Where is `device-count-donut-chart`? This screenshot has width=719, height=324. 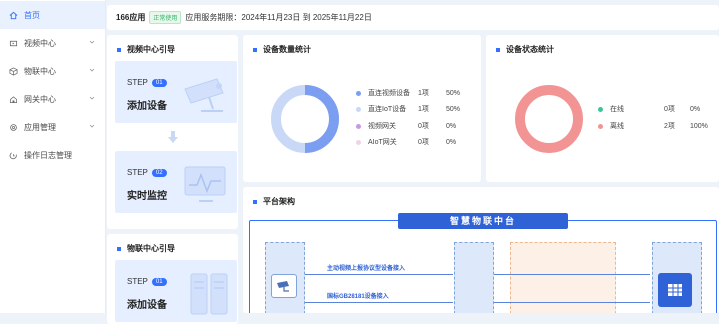 device-count-donut-chart is located at coordinates (305, 119).